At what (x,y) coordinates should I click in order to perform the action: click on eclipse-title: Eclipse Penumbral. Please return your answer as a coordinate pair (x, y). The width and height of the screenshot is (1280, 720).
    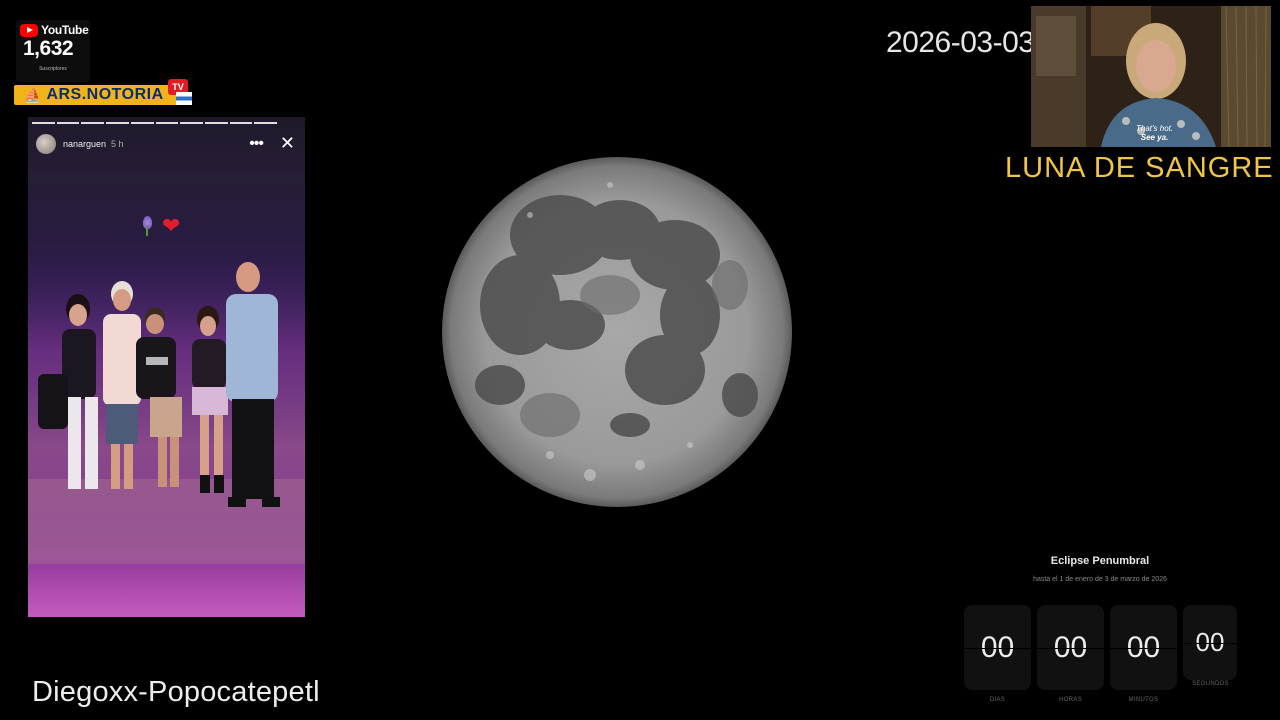
    Looking at the image, I should click on (1100, 561).